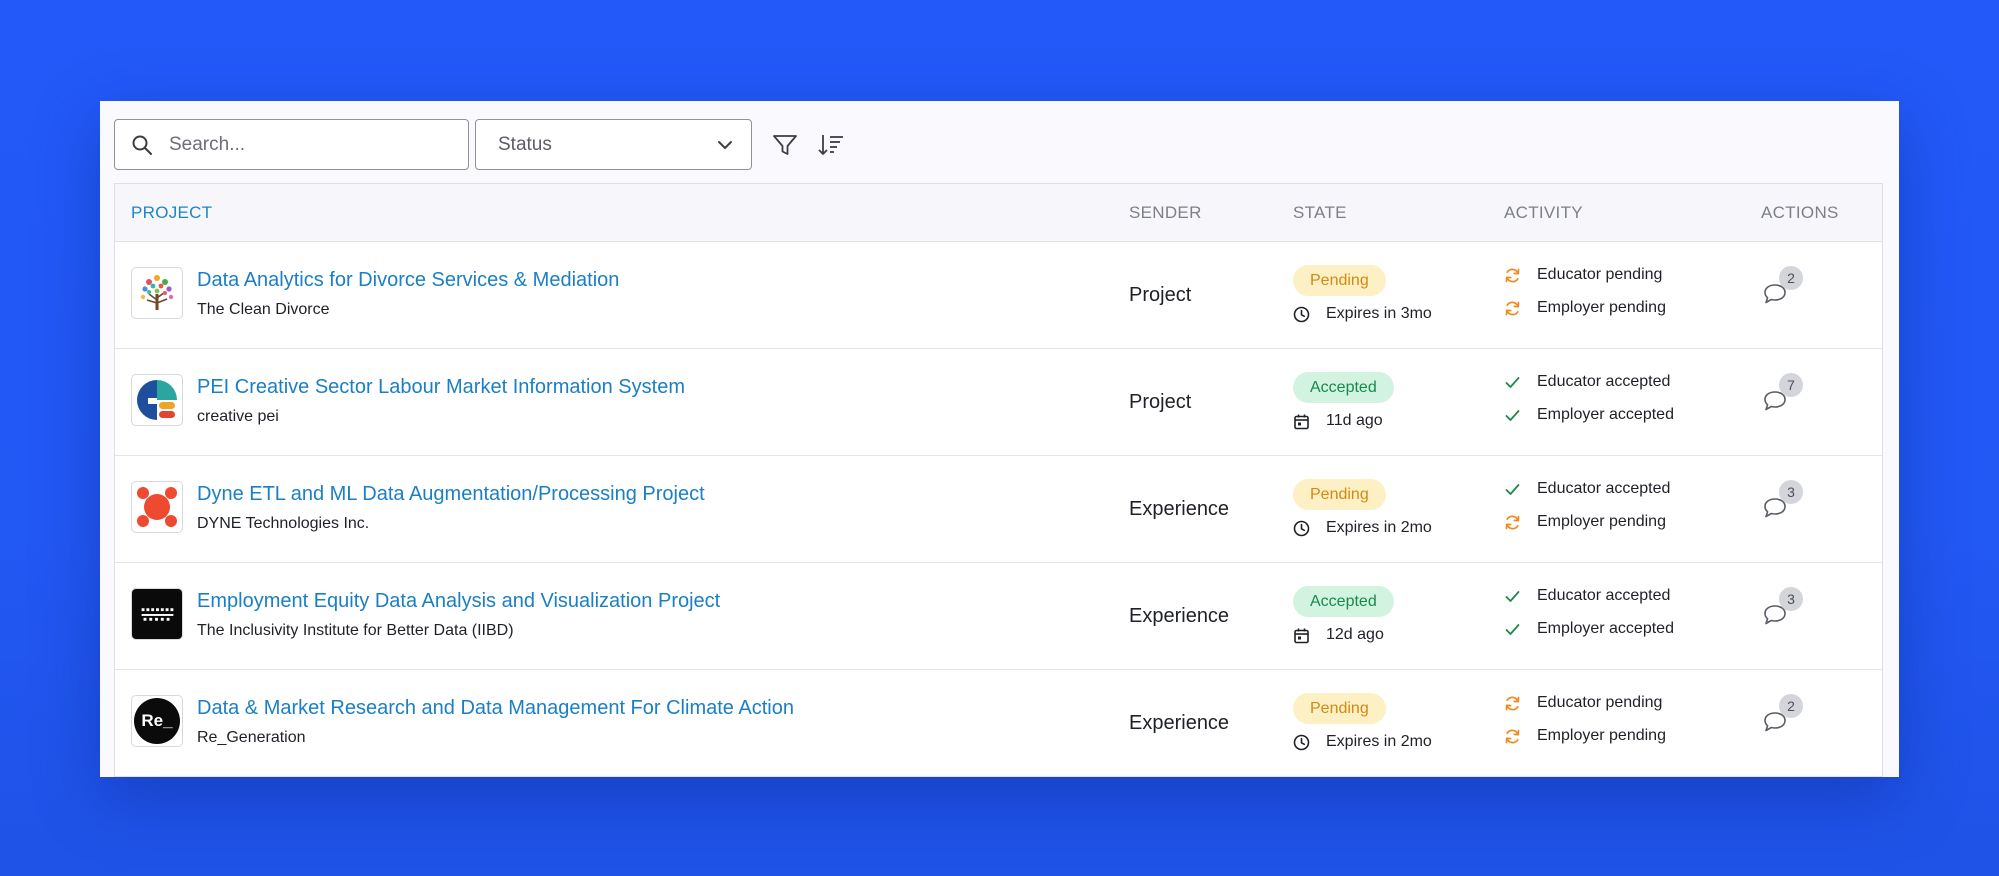  What do you see at coordinates (1339, 494) in the screenshot?
I see `status-badge: Pending` at bounding box center [1339, 494].